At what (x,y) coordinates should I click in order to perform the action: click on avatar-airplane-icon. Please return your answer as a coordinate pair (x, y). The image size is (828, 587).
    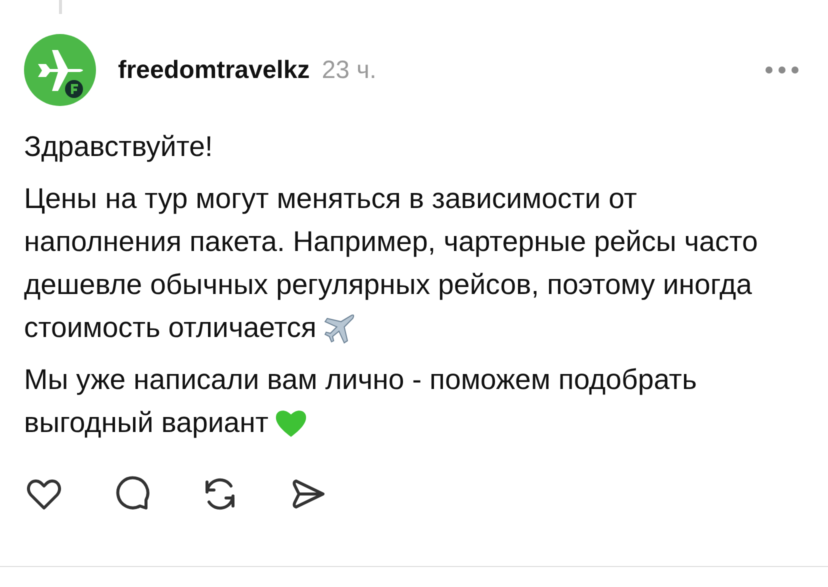
    Looking at the image, I should click on (60, 70).